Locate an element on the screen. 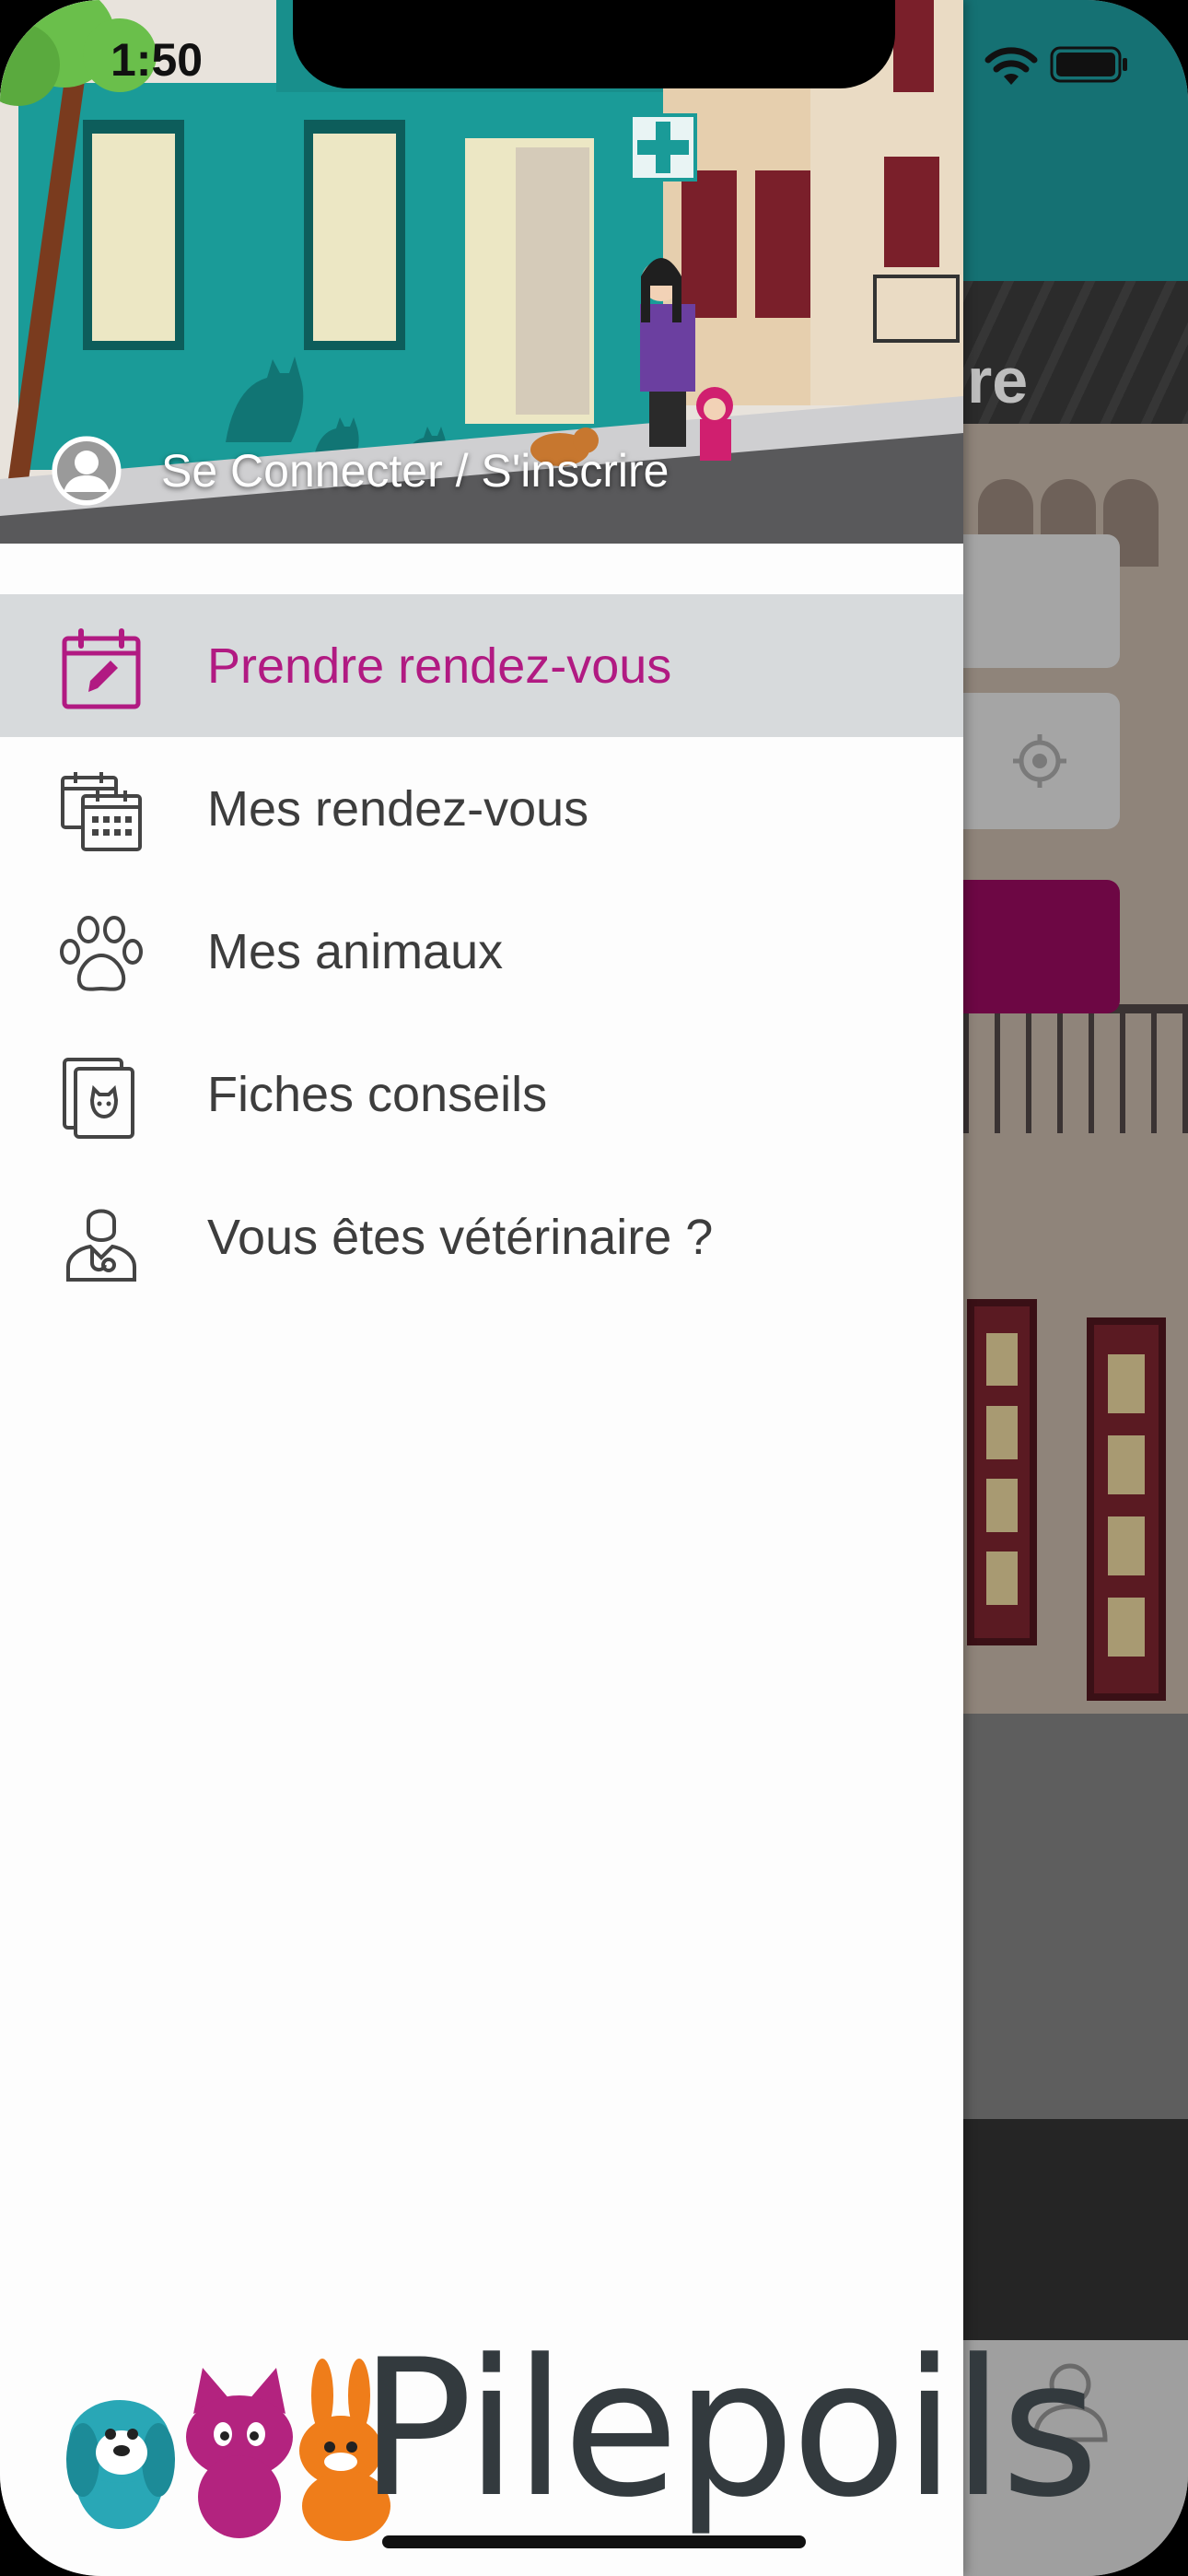  device-notch is located at coordinates (594, 44).